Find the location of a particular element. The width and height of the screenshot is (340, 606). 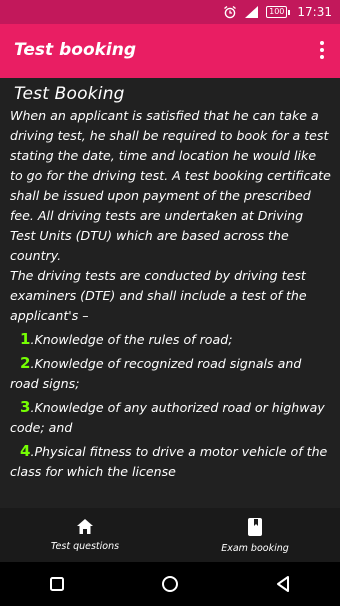

bottom-navigation: Test questions Exam booking is located at coordinates (170, 535).